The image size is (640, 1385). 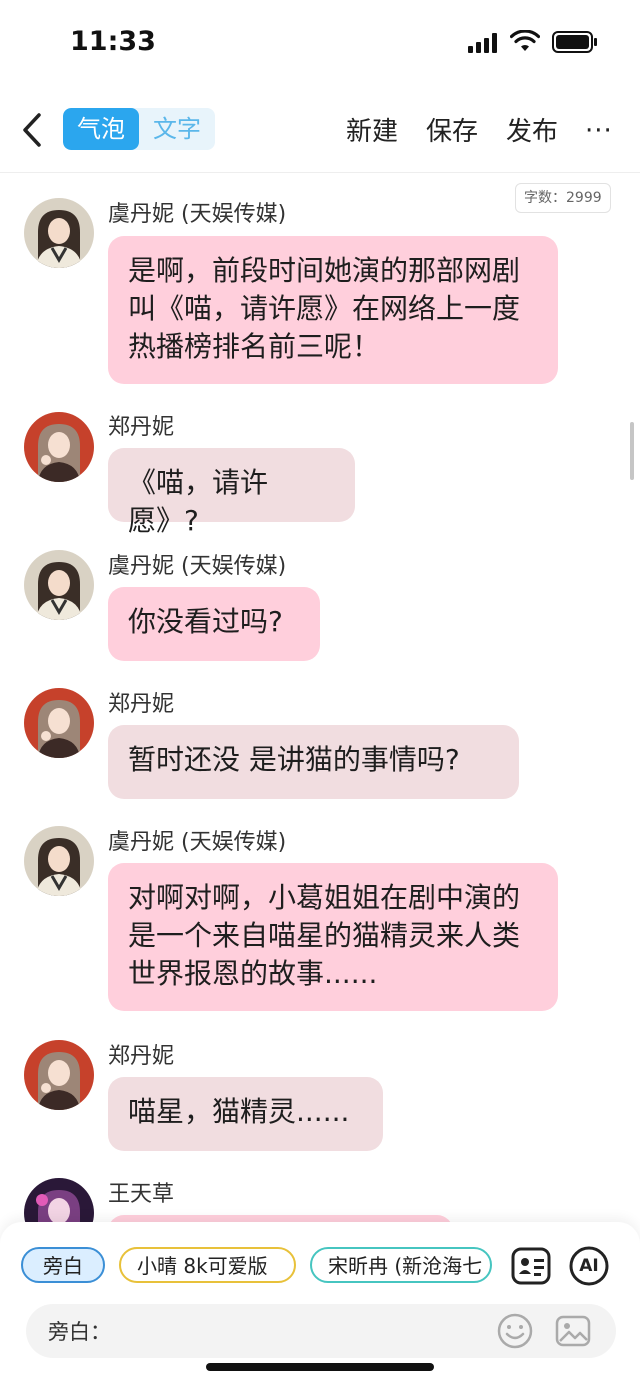 What do you see at coordinates (113, 41) in the screenshot?
I see `status-time: 11:33` at bounding box center [113, 41].